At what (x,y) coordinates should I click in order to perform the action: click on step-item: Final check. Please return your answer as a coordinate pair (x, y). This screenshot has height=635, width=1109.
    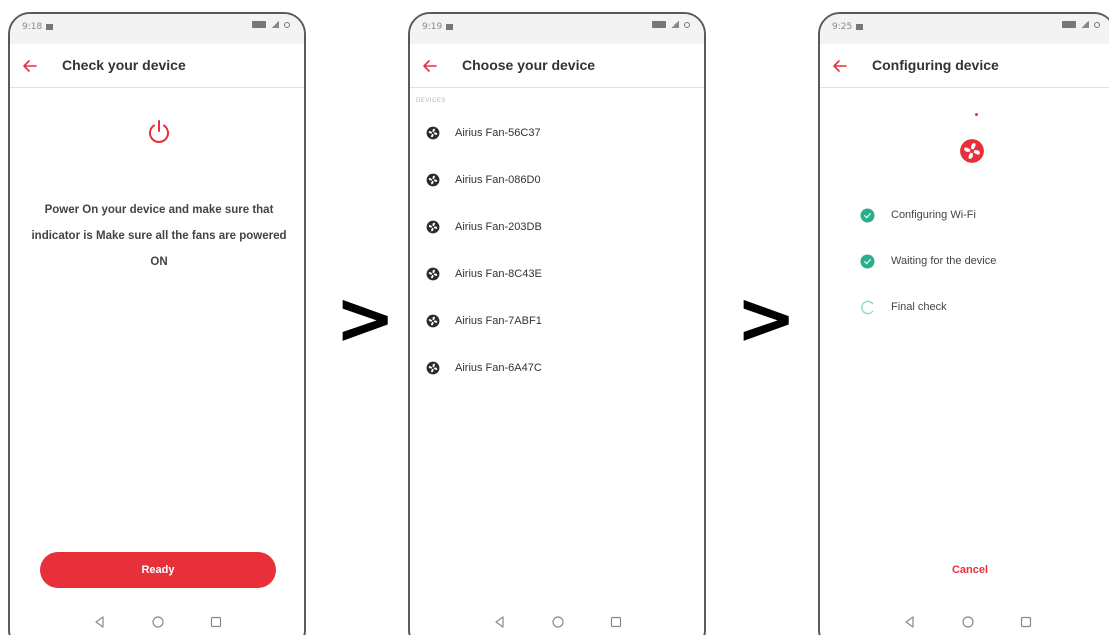
    Looking at the image, I should click on (928, 307).